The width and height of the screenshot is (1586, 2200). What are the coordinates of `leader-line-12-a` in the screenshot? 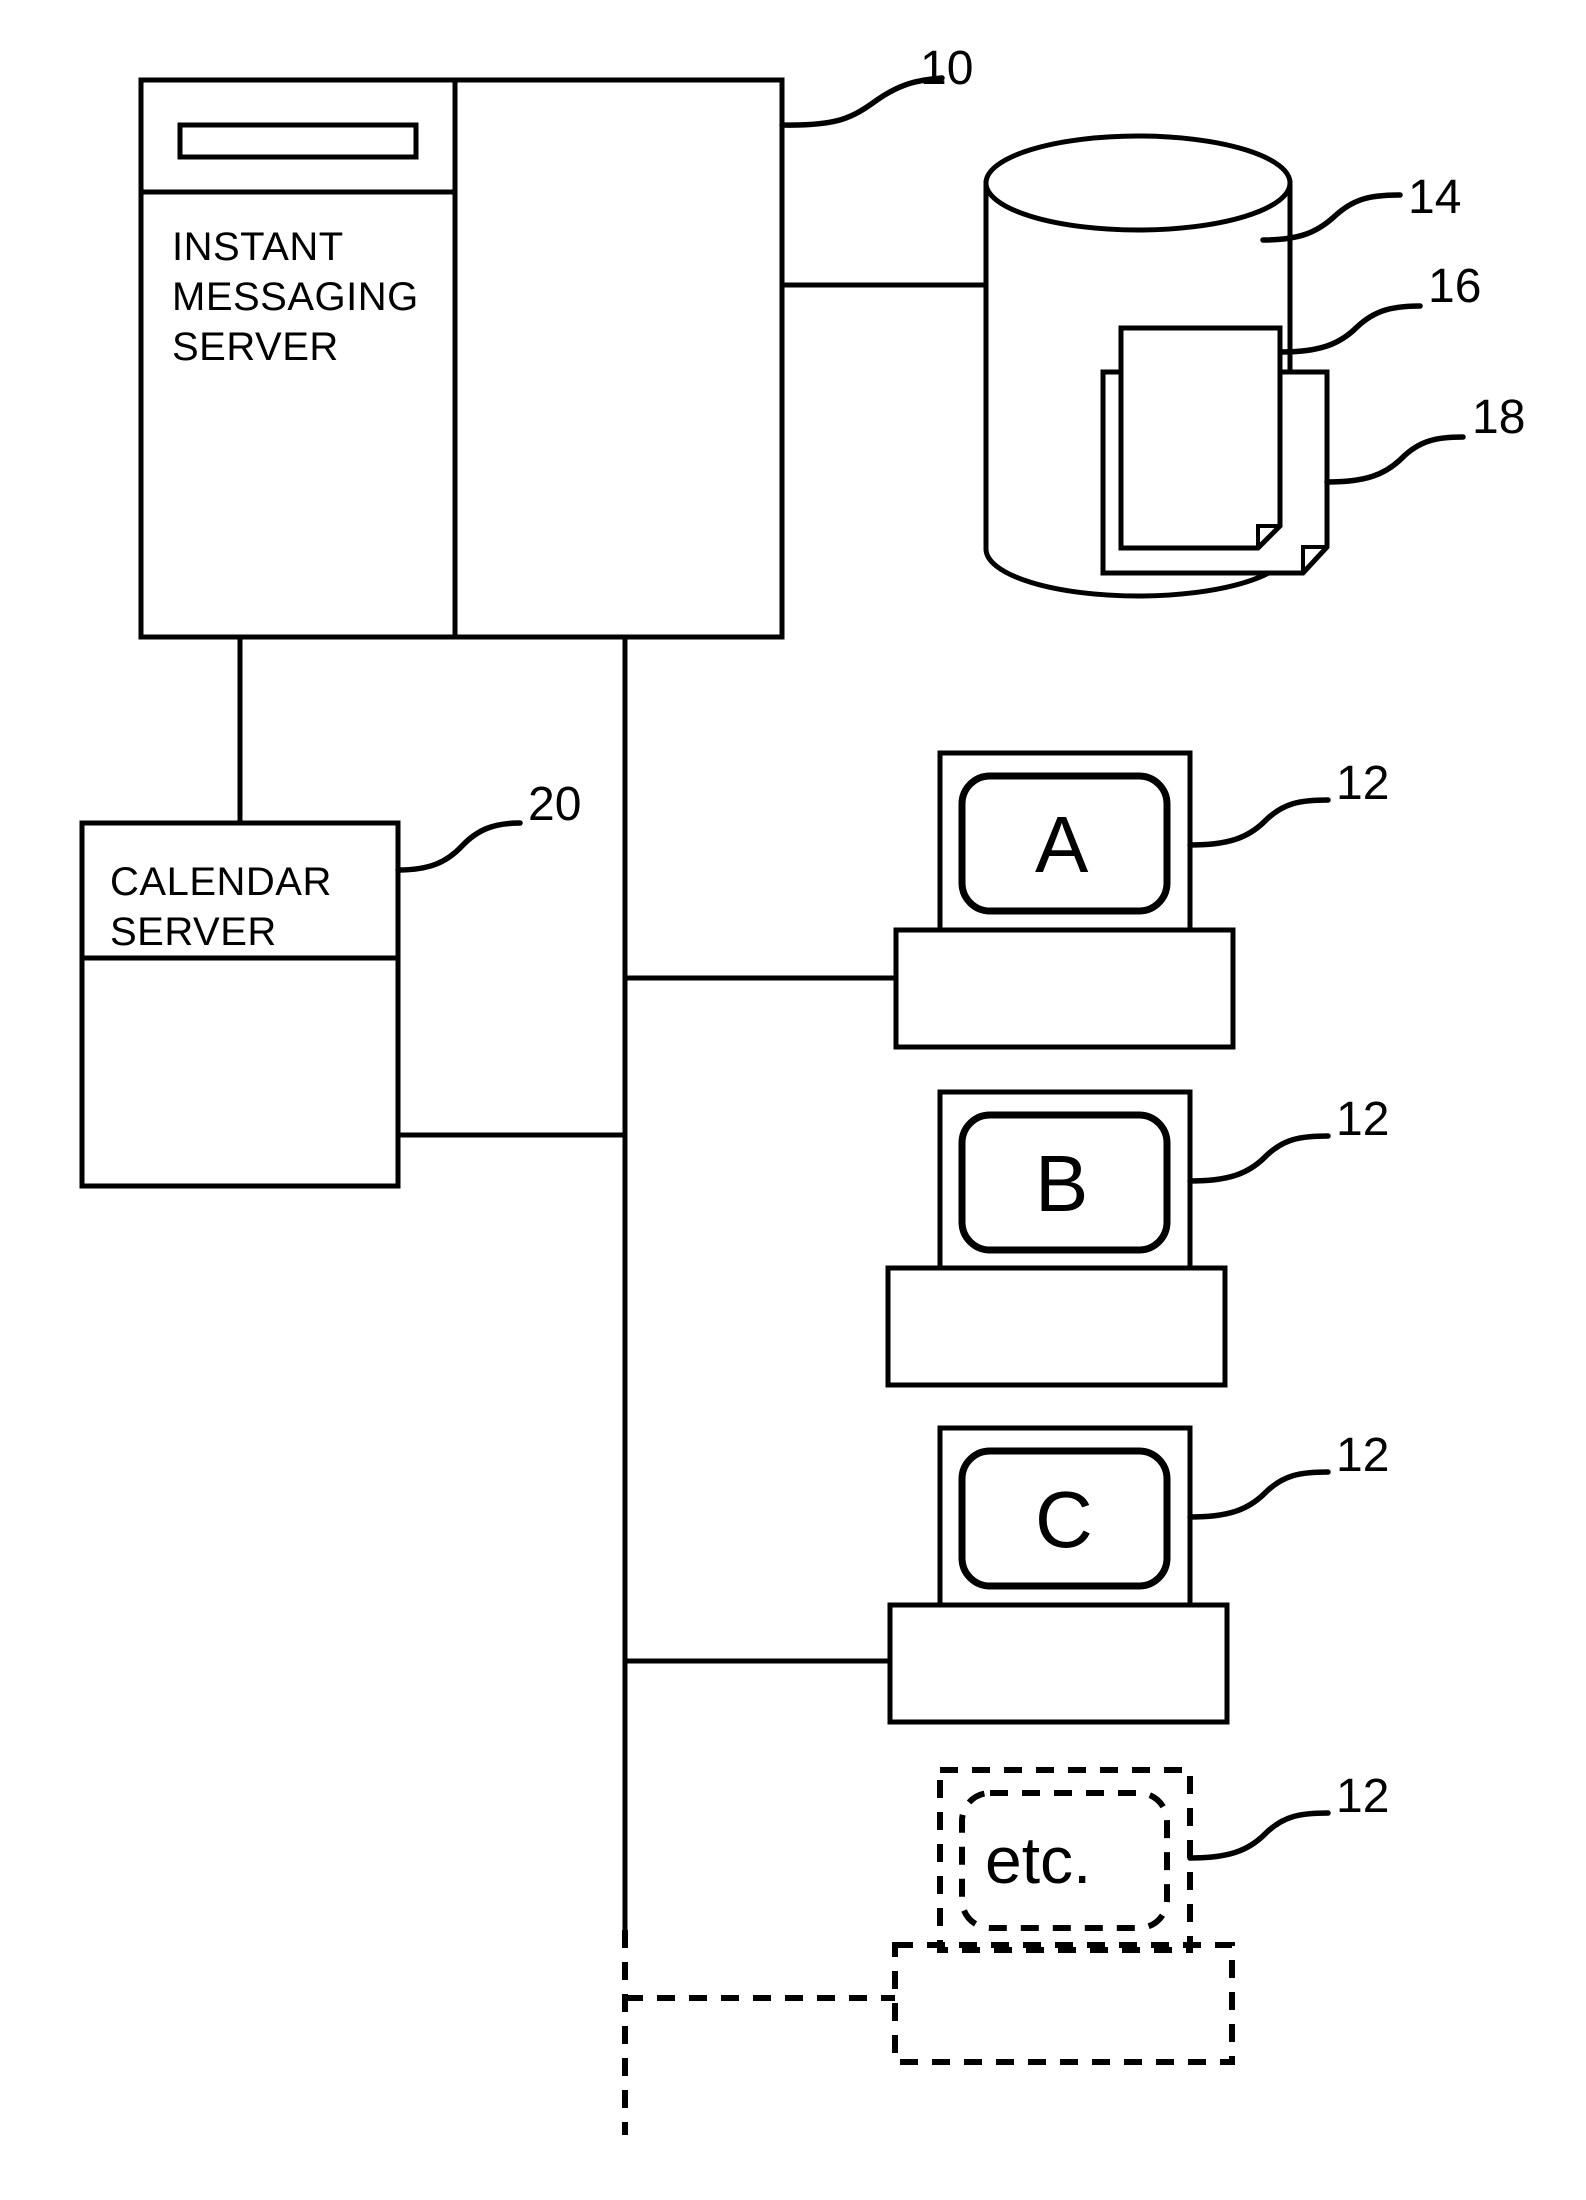 It's located at (1259, 822).